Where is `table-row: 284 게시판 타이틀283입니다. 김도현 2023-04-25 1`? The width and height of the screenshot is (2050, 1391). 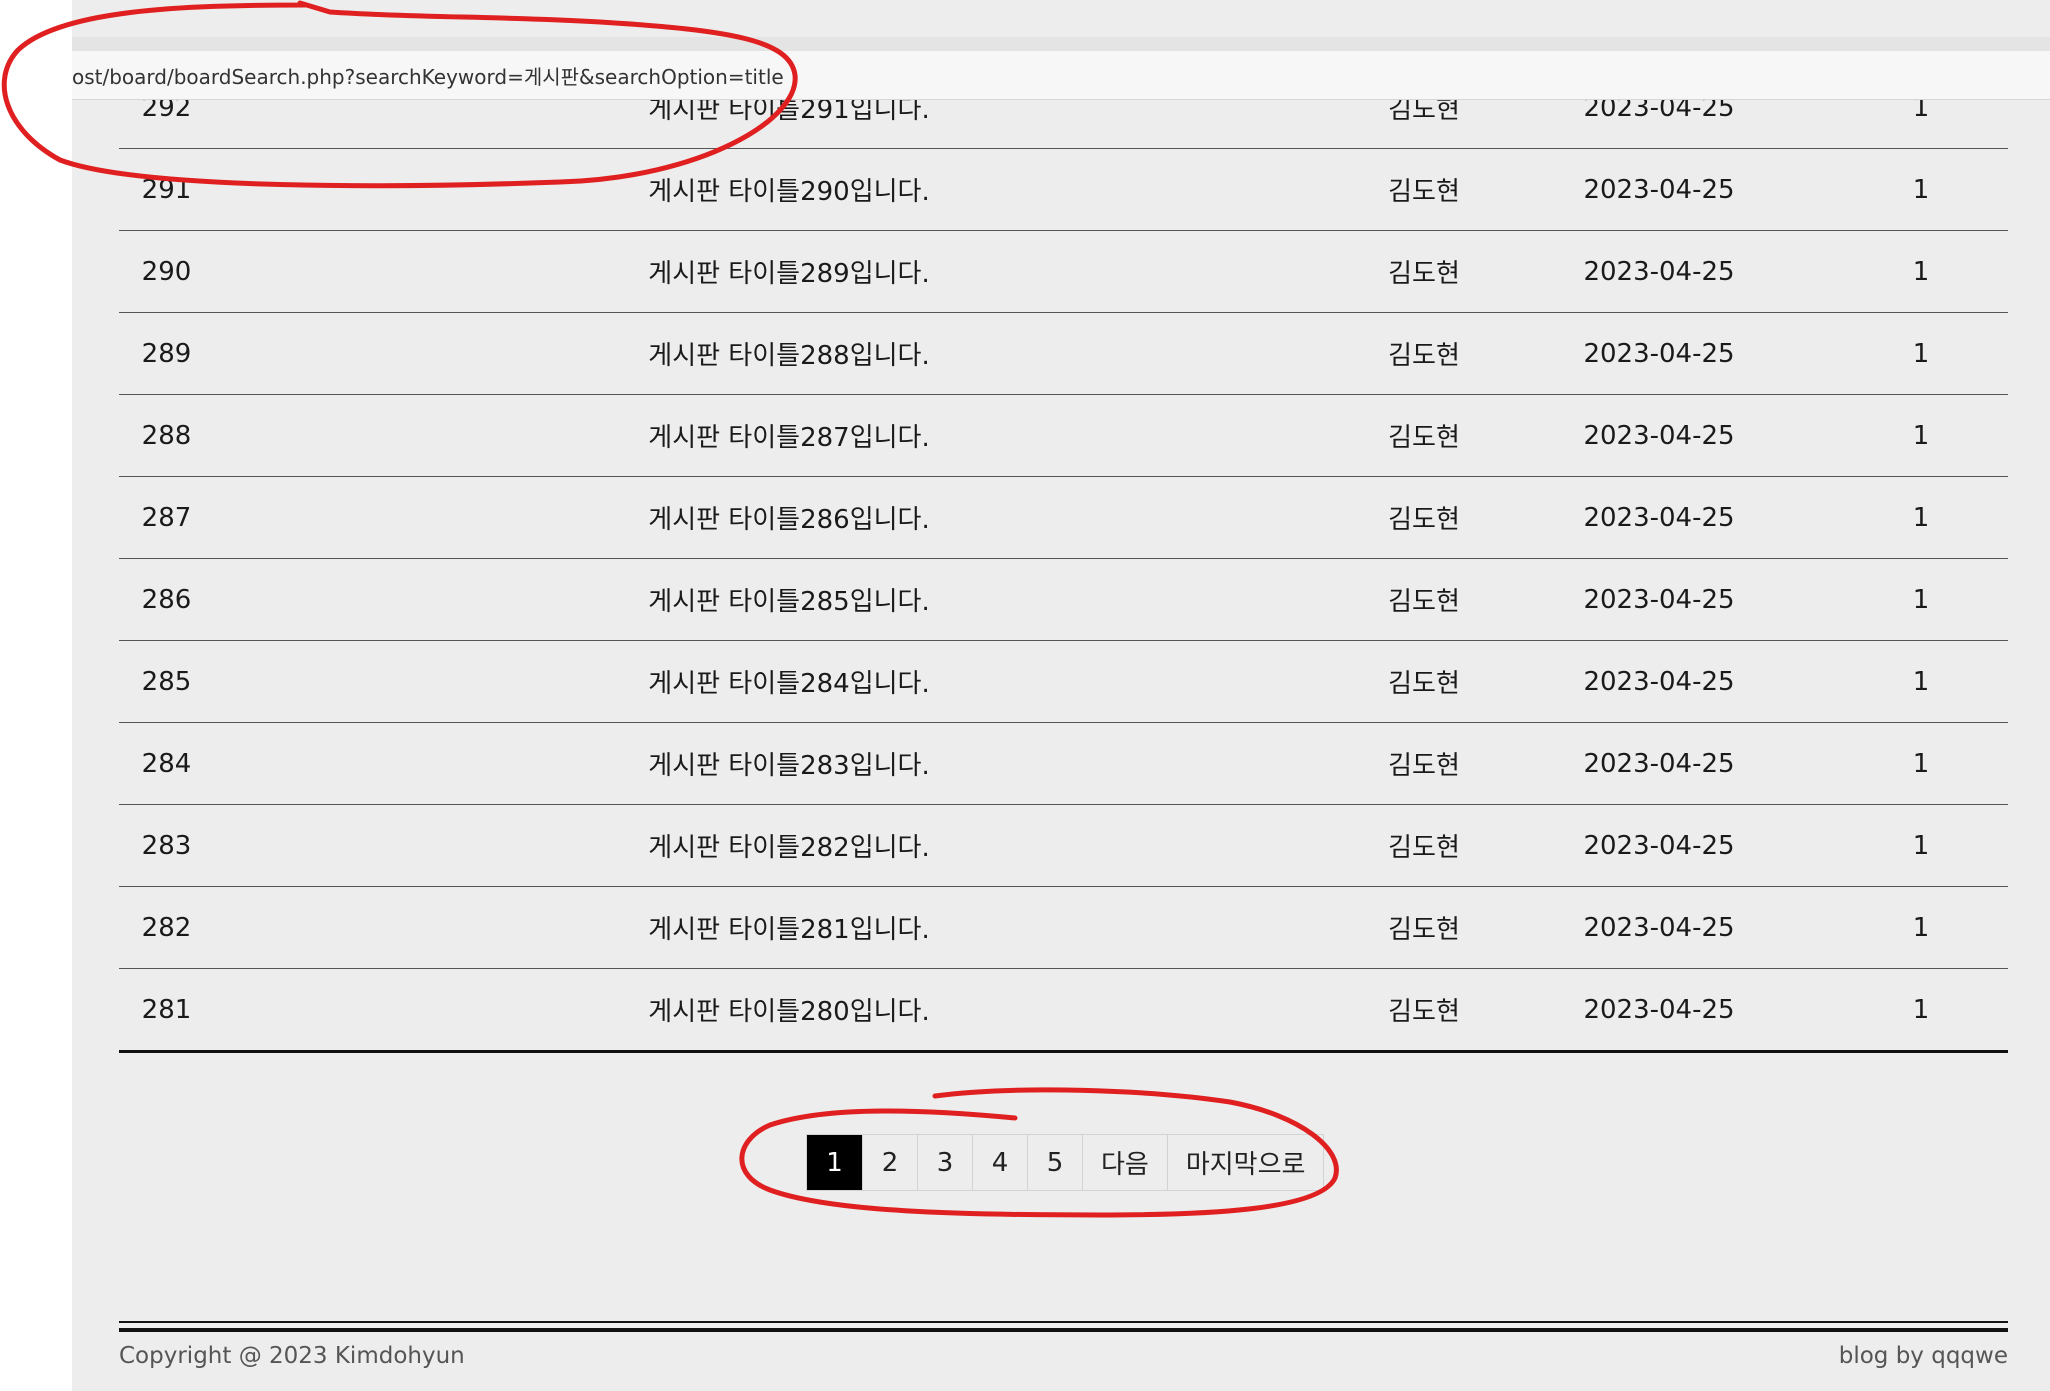
table-row: 284 게시판 타이틀283입니다. 김도현 2023-04-25 1 is located at coordinates (1063, 763).